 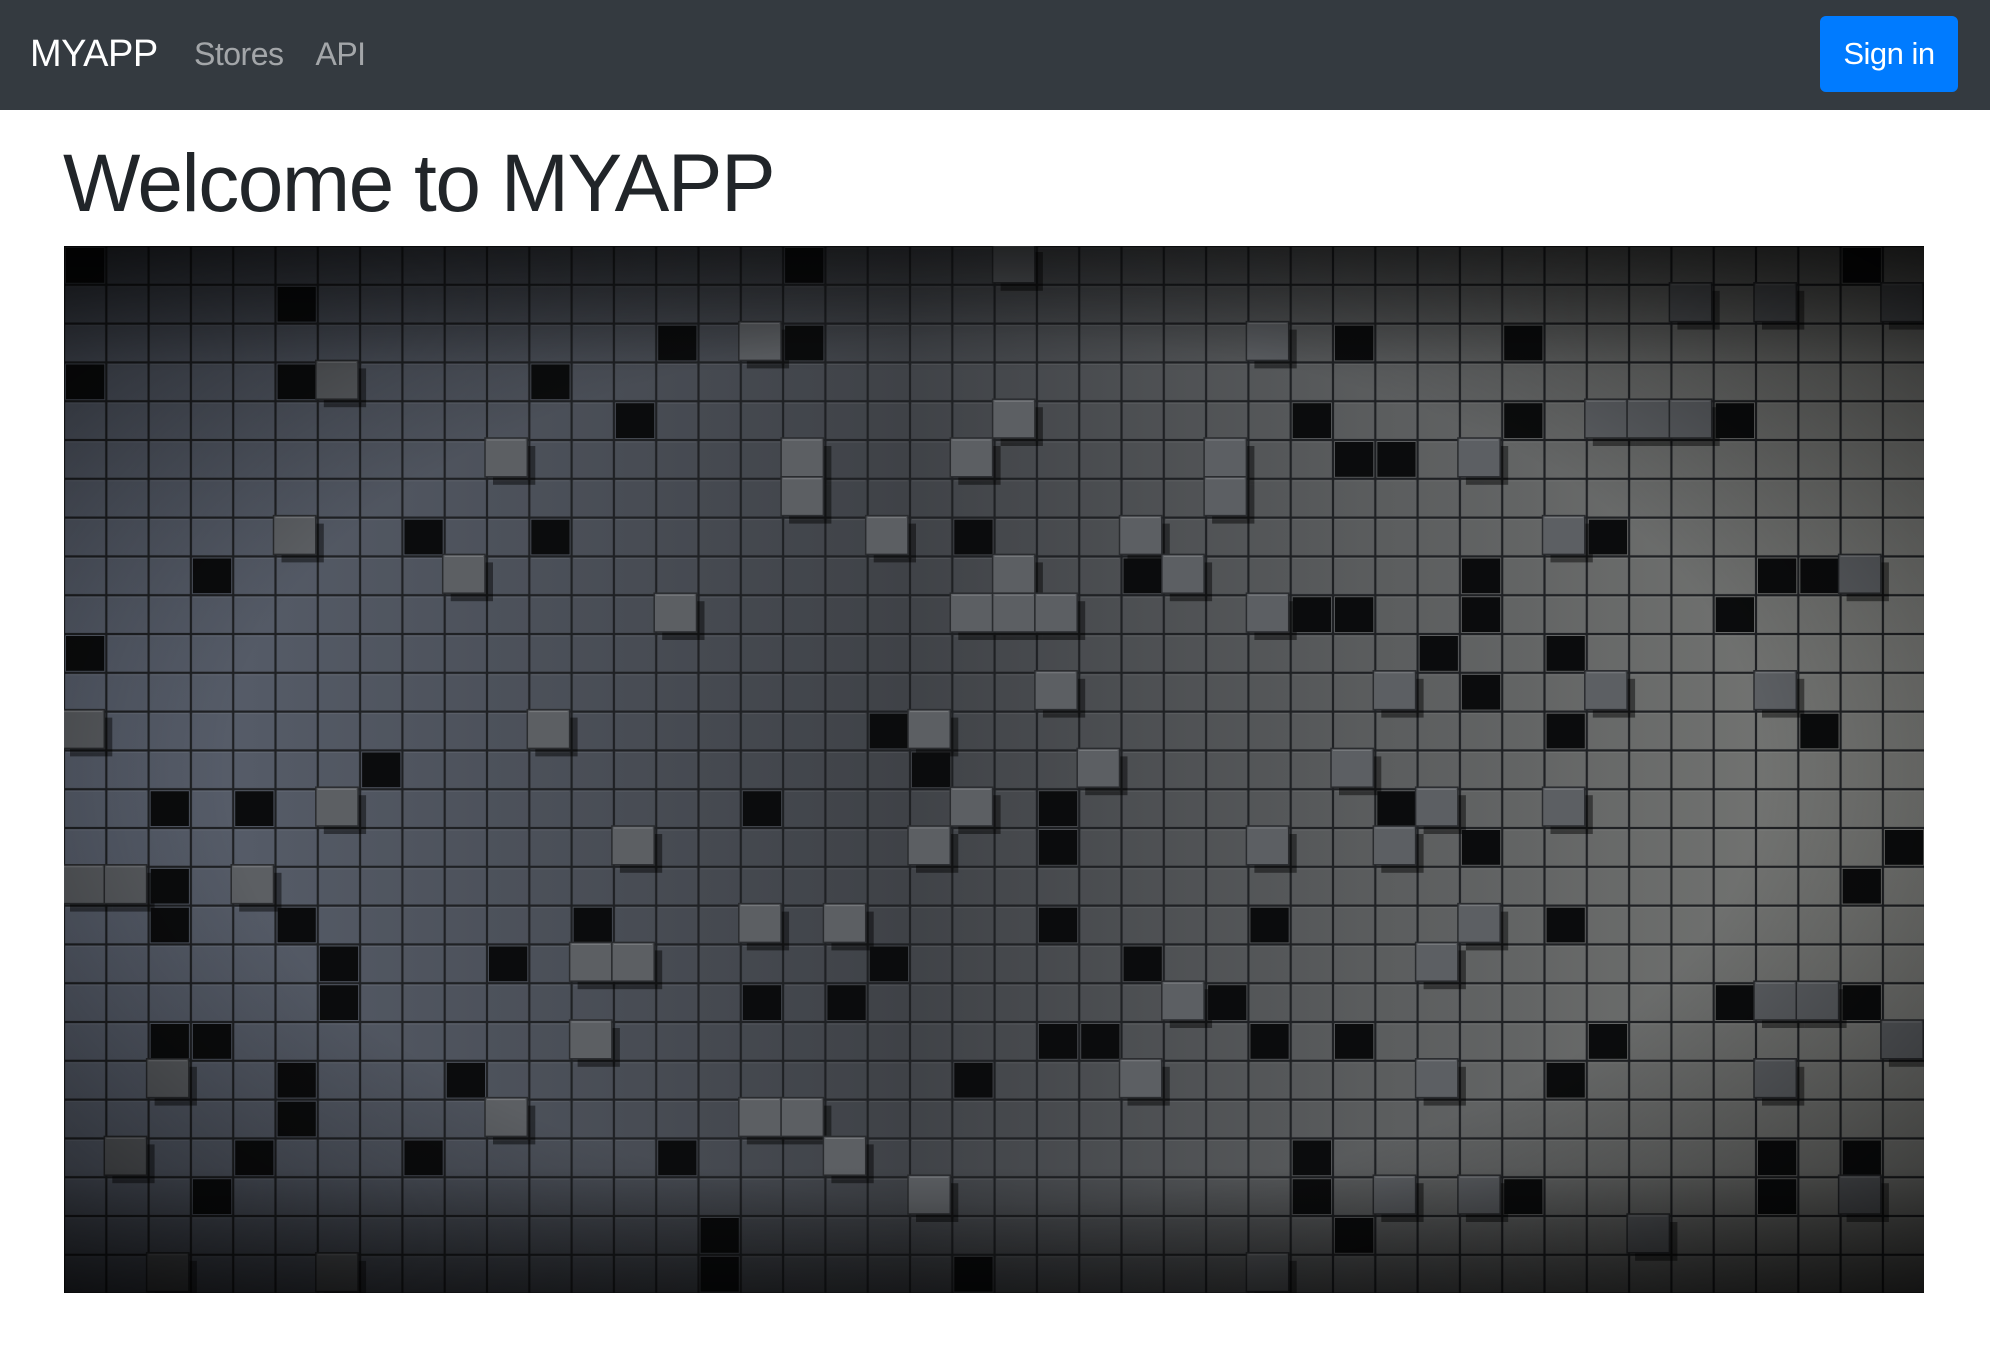 What do you see at coordinates (995, 55) in the screenshot?
I see `top-navbar: MYAPP Stores API Sign in` at bounding box center [995, 55].